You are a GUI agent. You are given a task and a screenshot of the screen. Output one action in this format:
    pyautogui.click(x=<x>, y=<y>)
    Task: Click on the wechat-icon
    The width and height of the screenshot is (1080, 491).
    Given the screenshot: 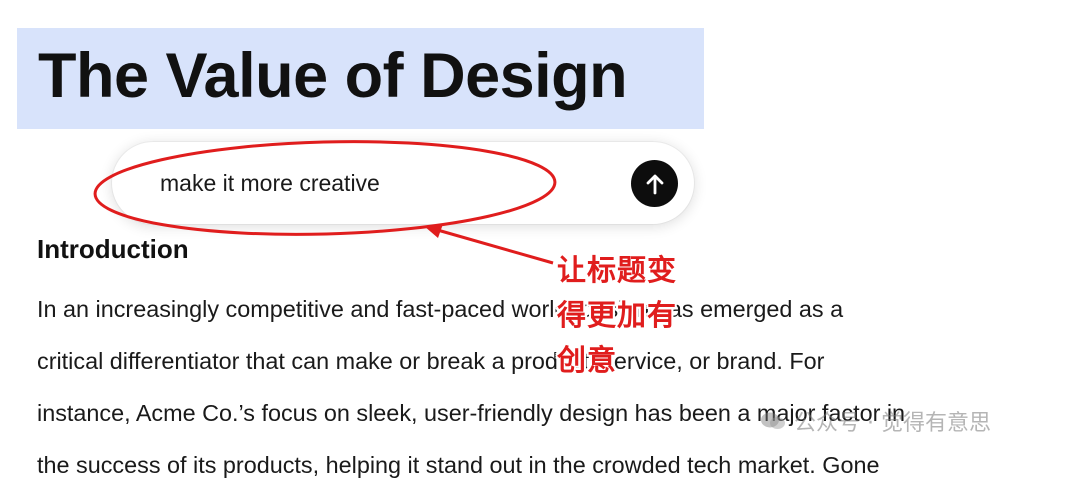 What is the action you would take?
    pyautogui.click(x=773, y=420)
    